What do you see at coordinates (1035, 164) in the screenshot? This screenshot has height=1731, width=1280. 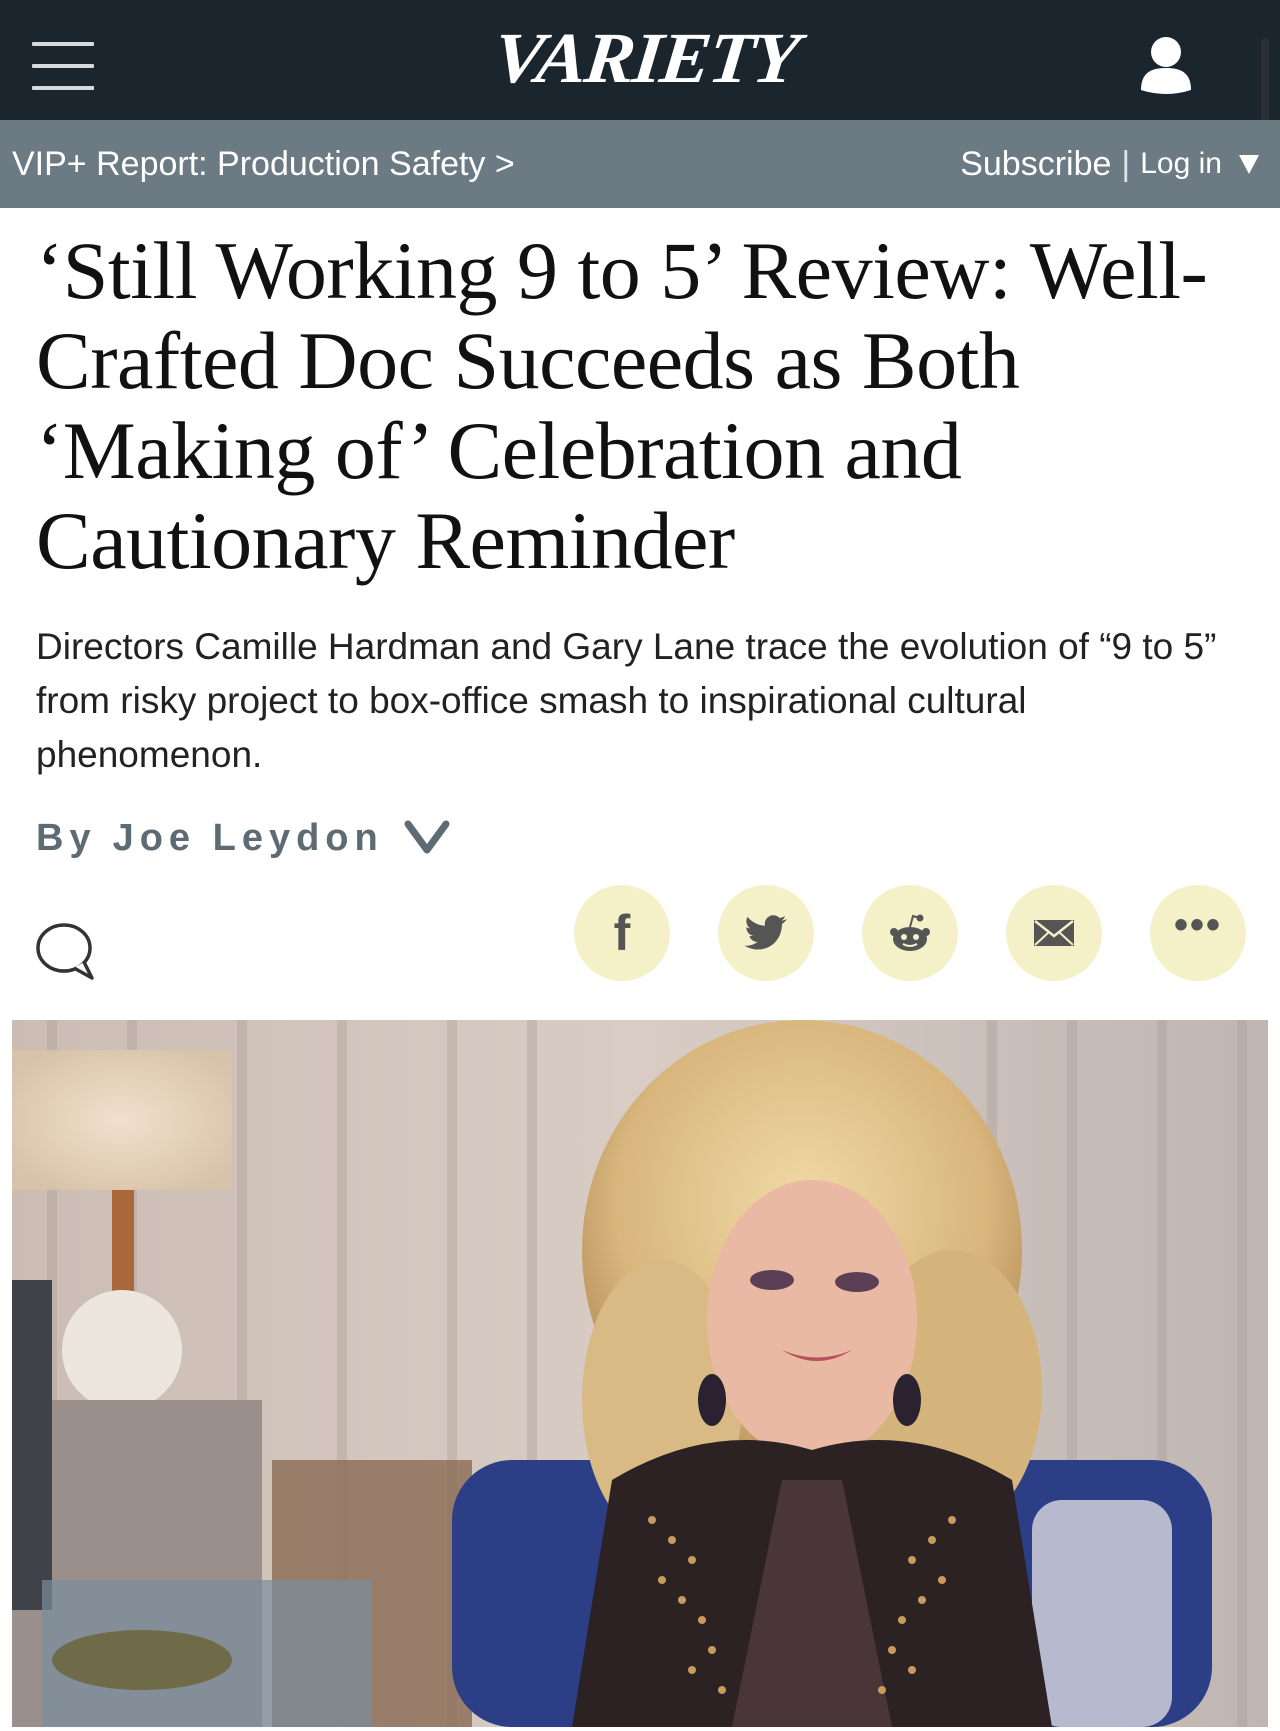 I see `subscribe-link: Subscribe` at bounding box center [1035, 164].